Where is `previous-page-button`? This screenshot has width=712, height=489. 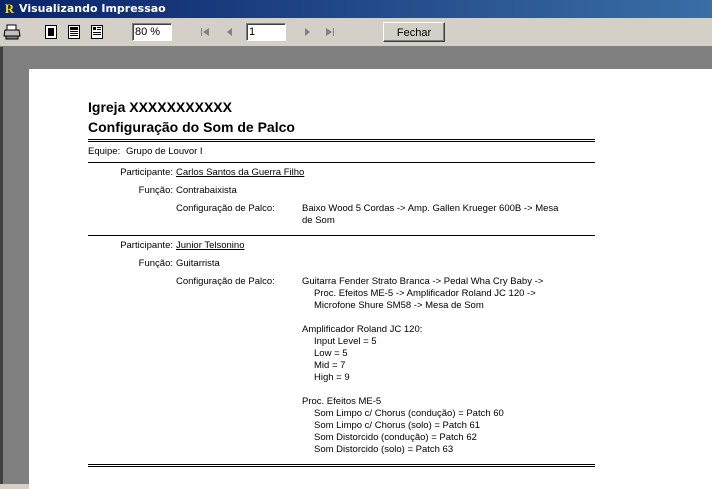
previous-page-button is located at coordinates (230, 32).